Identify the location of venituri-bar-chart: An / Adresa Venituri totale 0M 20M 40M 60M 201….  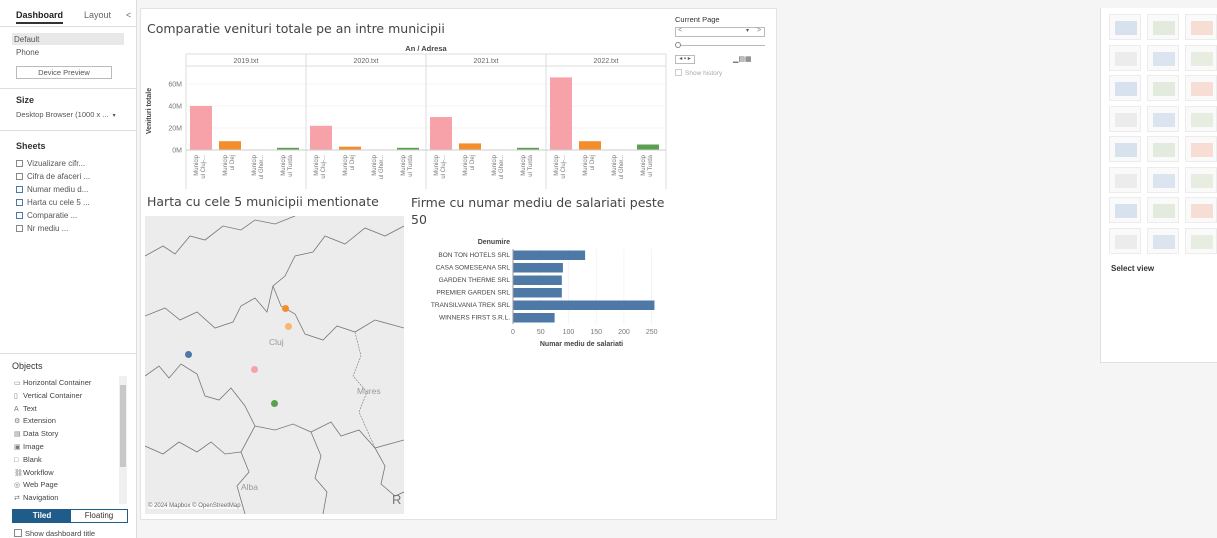
(406, 116).